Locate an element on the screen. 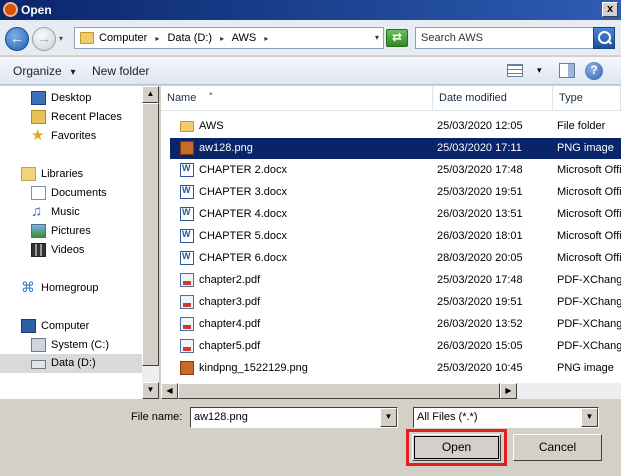  sort-ascending-icon: ▴ is located at coordinates (211, 93).